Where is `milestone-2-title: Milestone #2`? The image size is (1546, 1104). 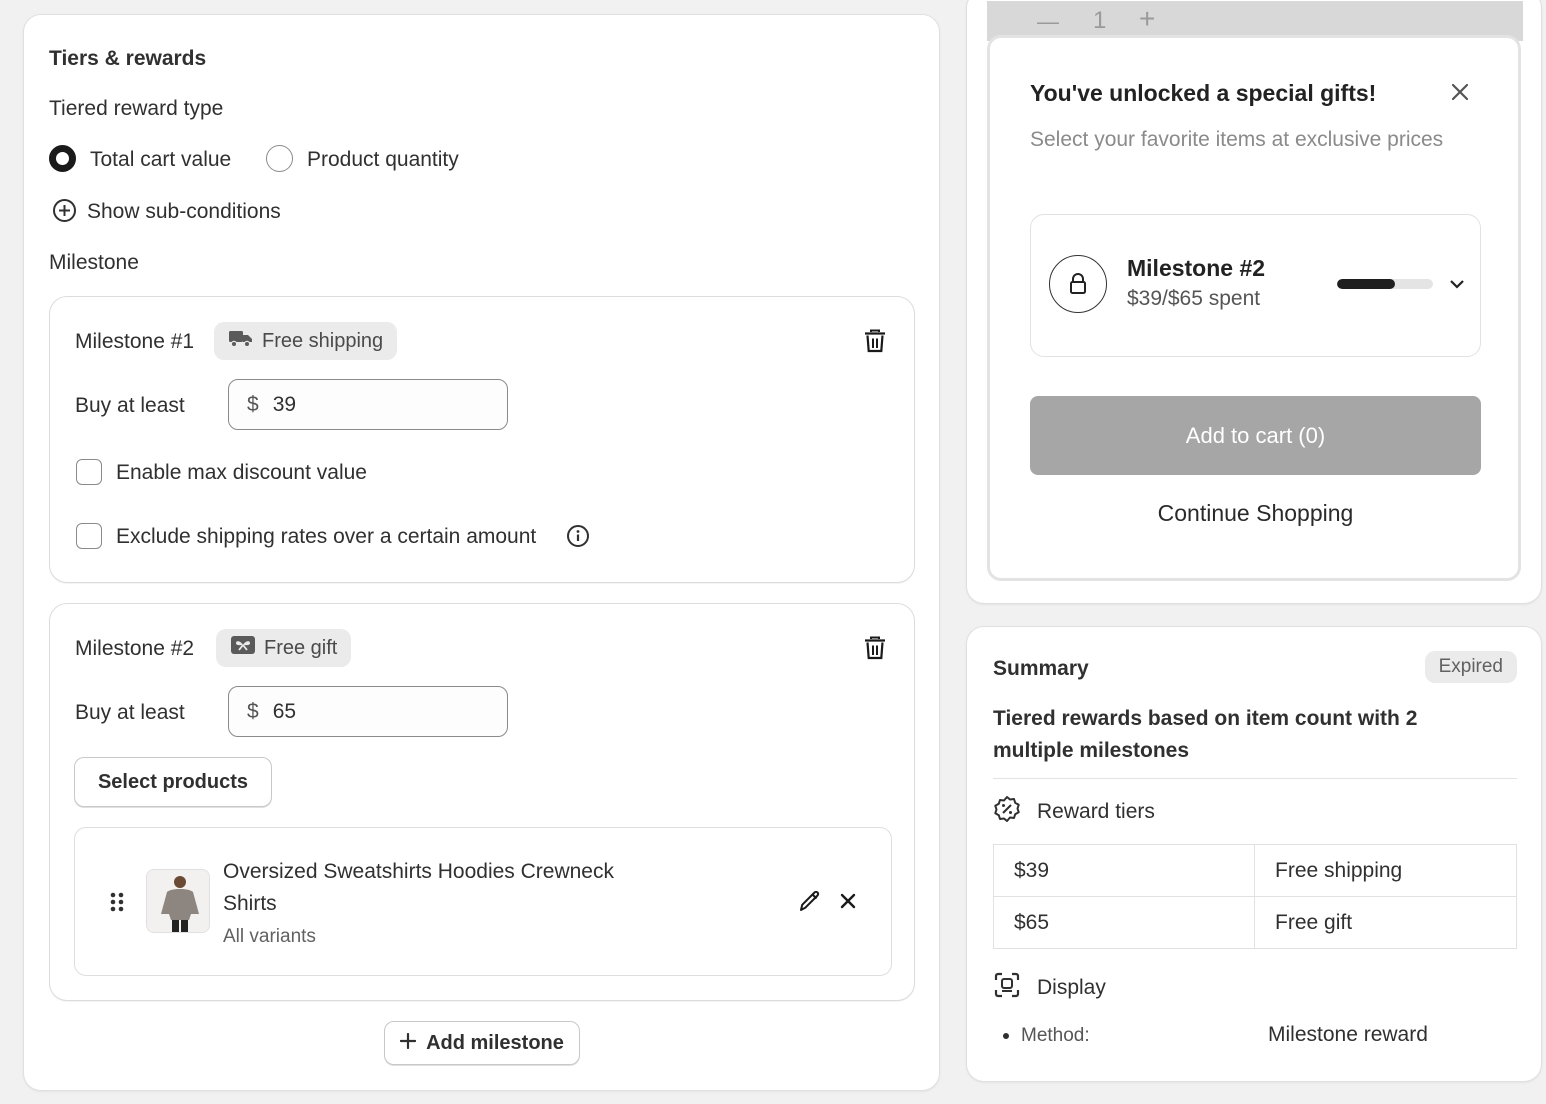
milestone-2-title: Milestone #2 is located at coordinates (135, 648).